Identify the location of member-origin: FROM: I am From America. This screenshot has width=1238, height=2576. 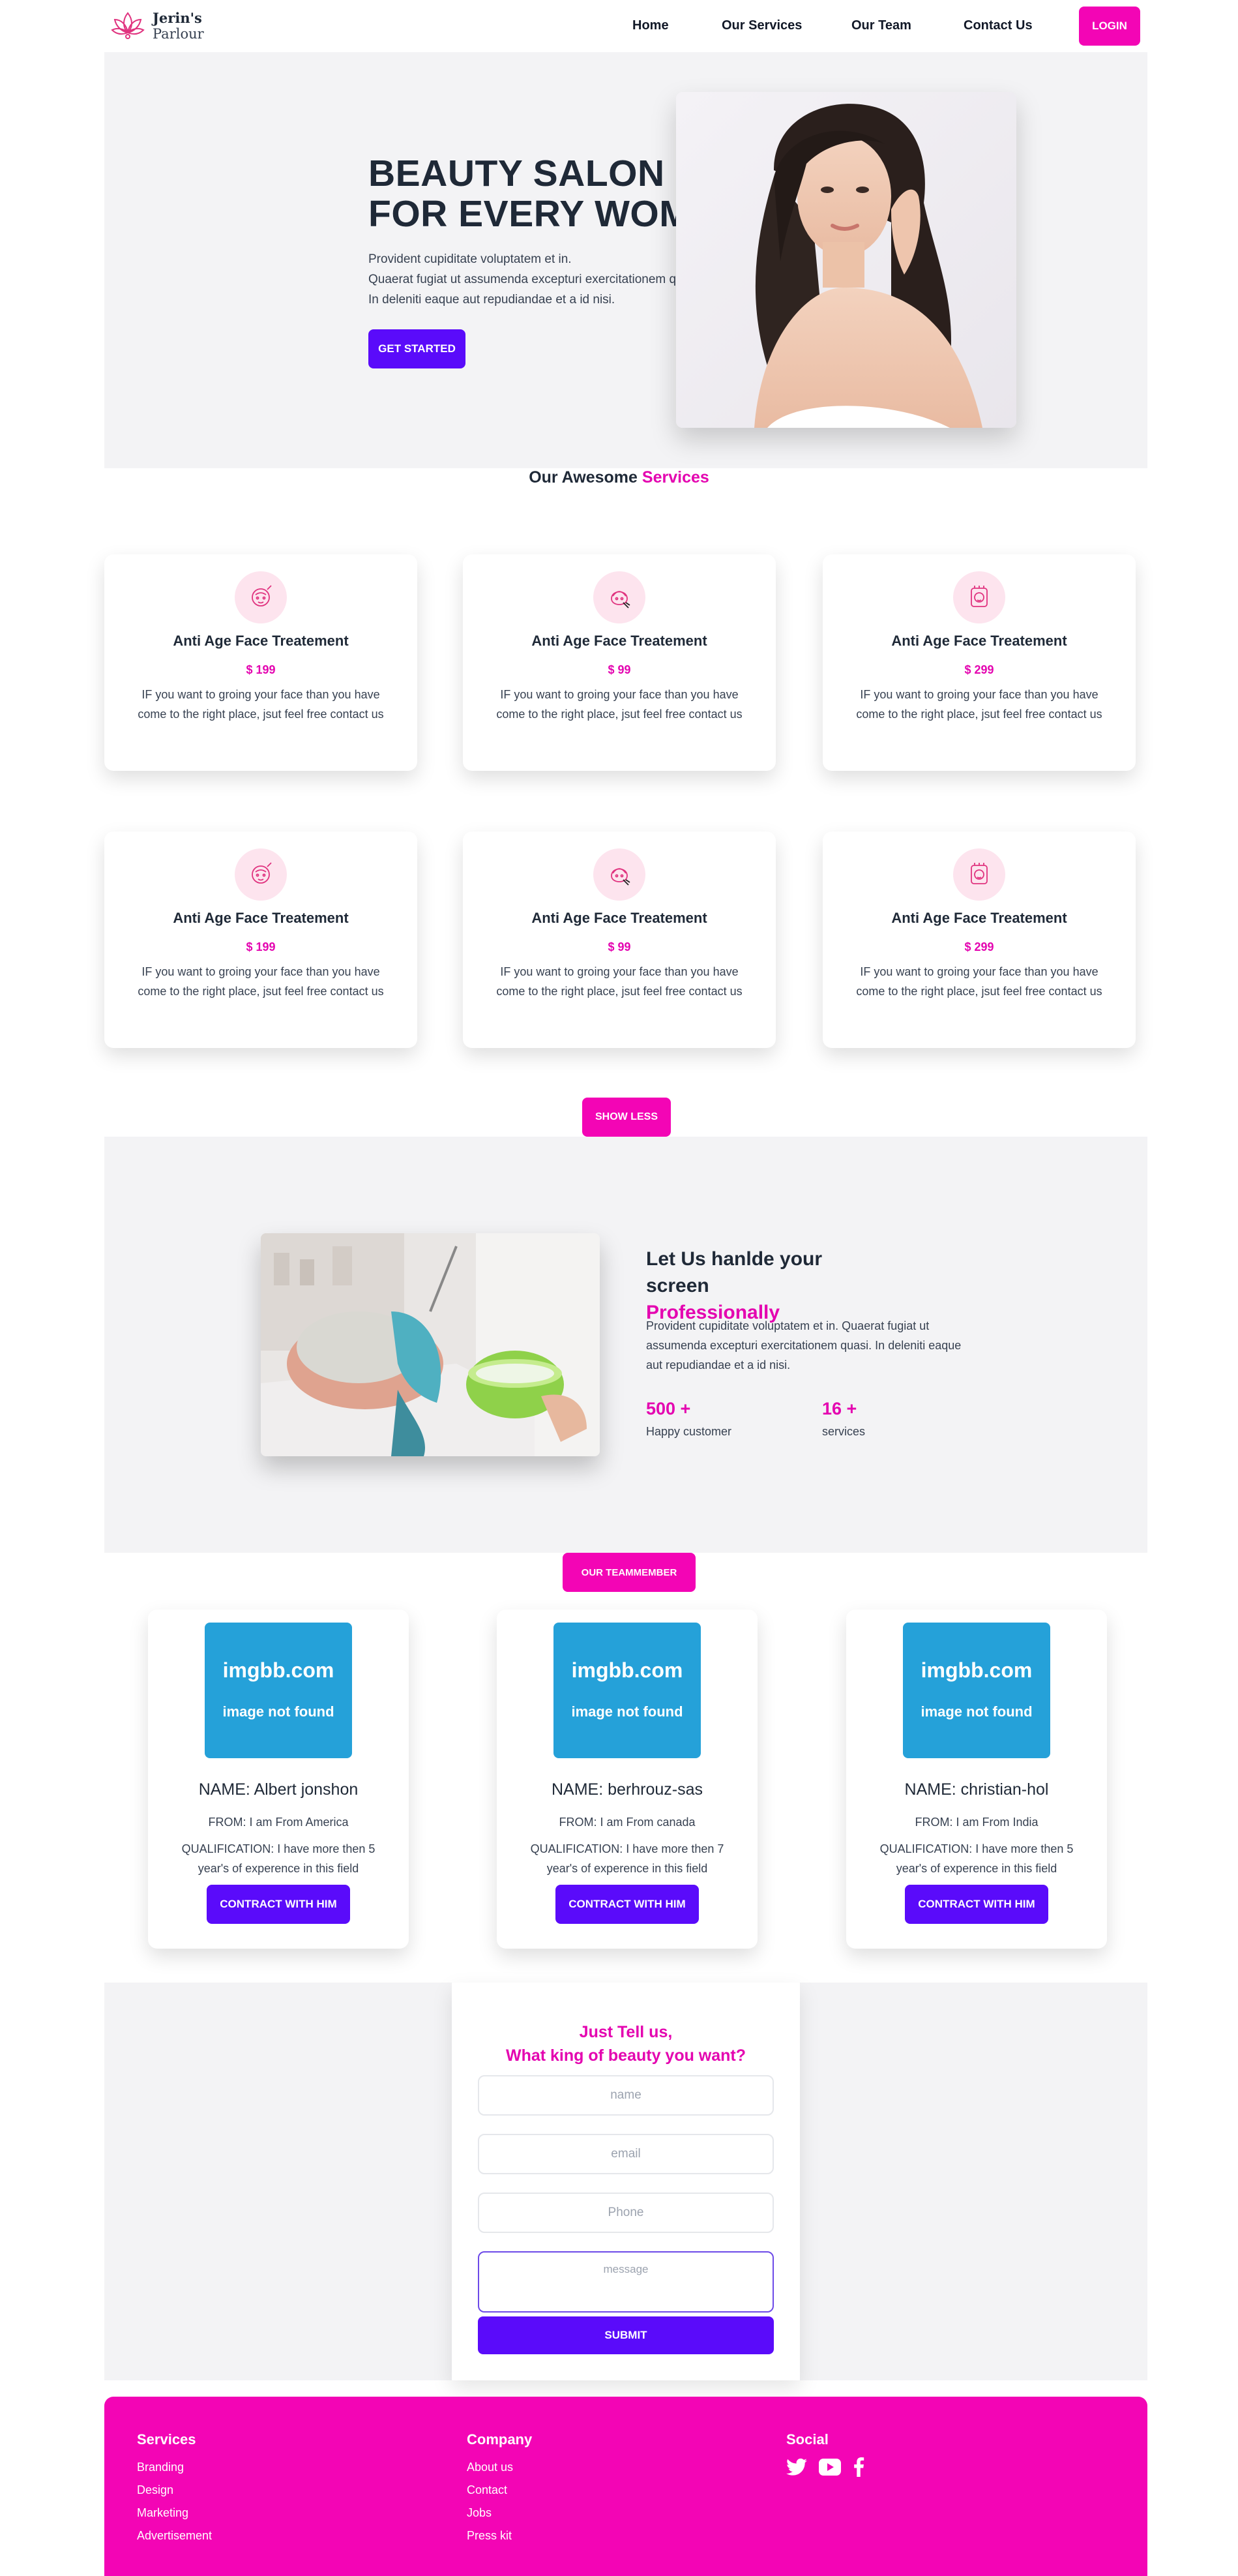
(278, 1822).